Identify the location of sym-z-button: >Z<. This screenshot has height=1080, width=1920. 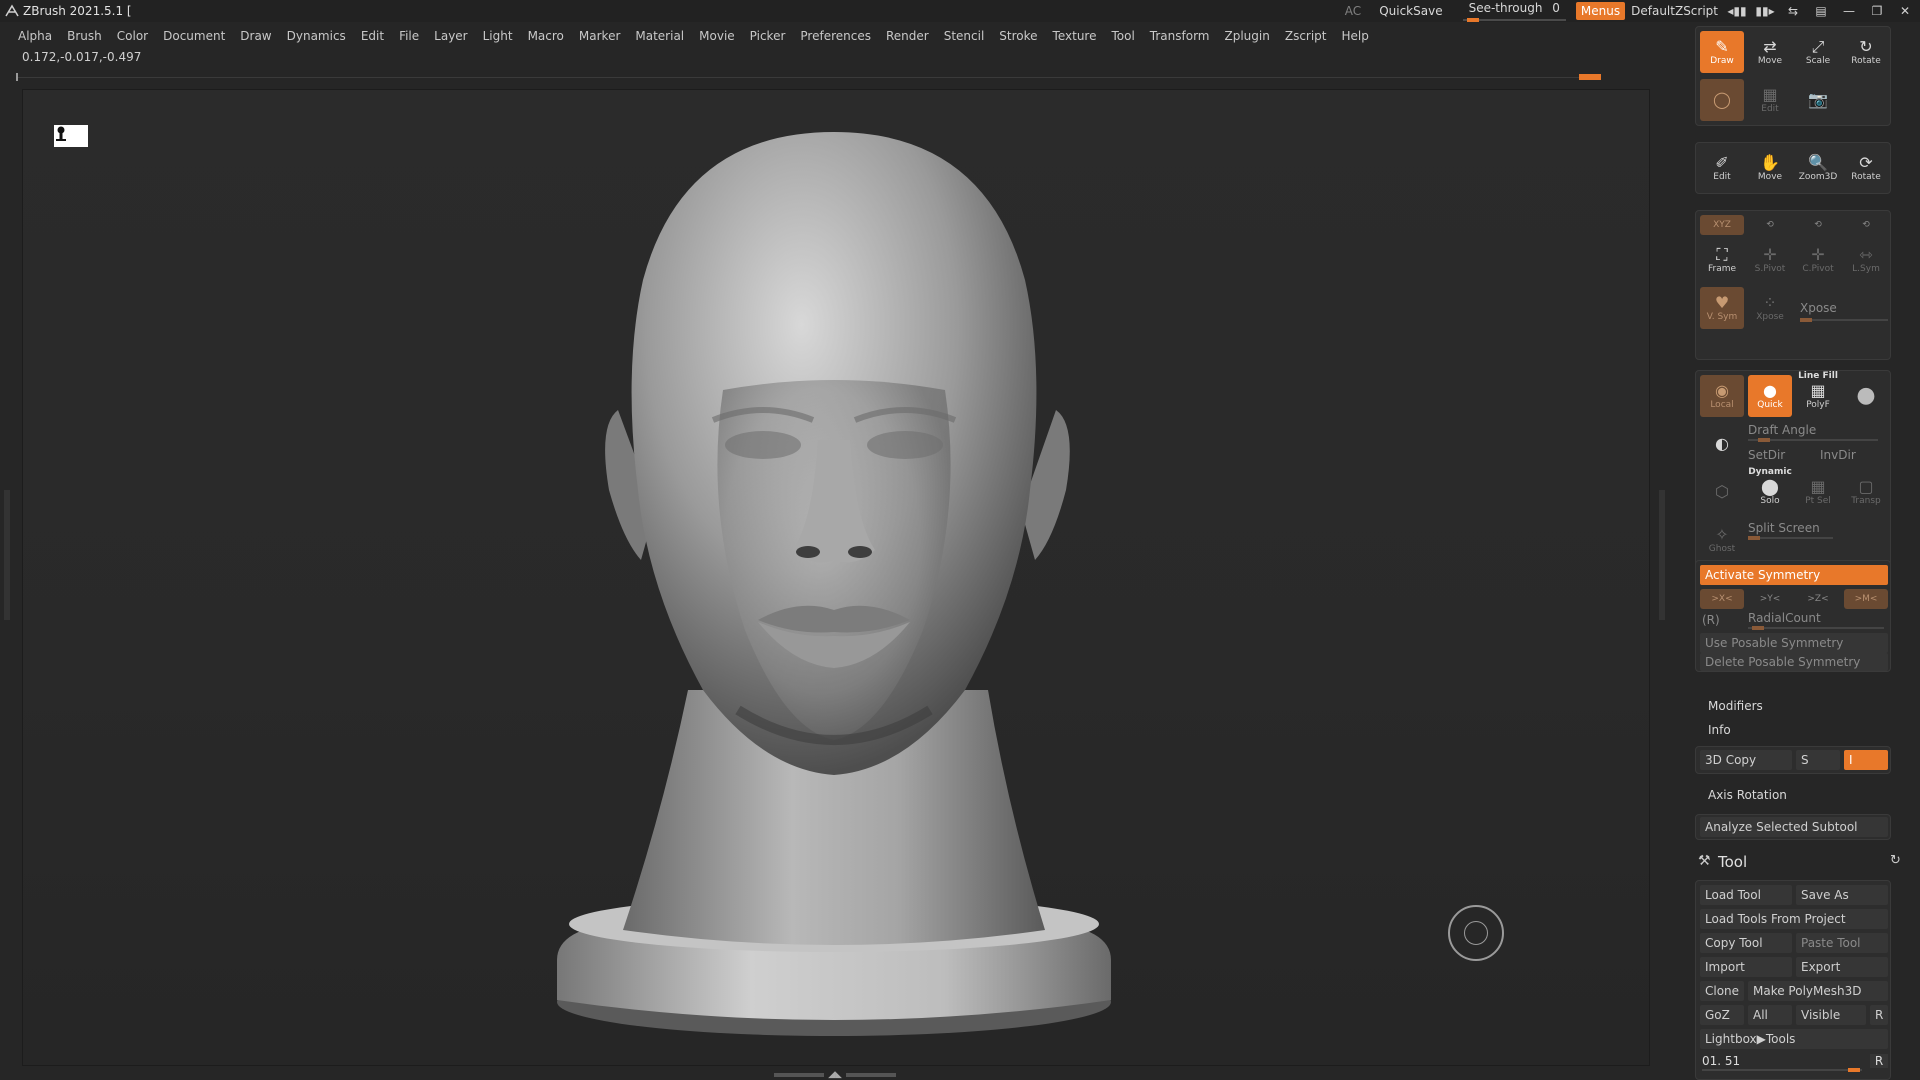
(1818, 599).